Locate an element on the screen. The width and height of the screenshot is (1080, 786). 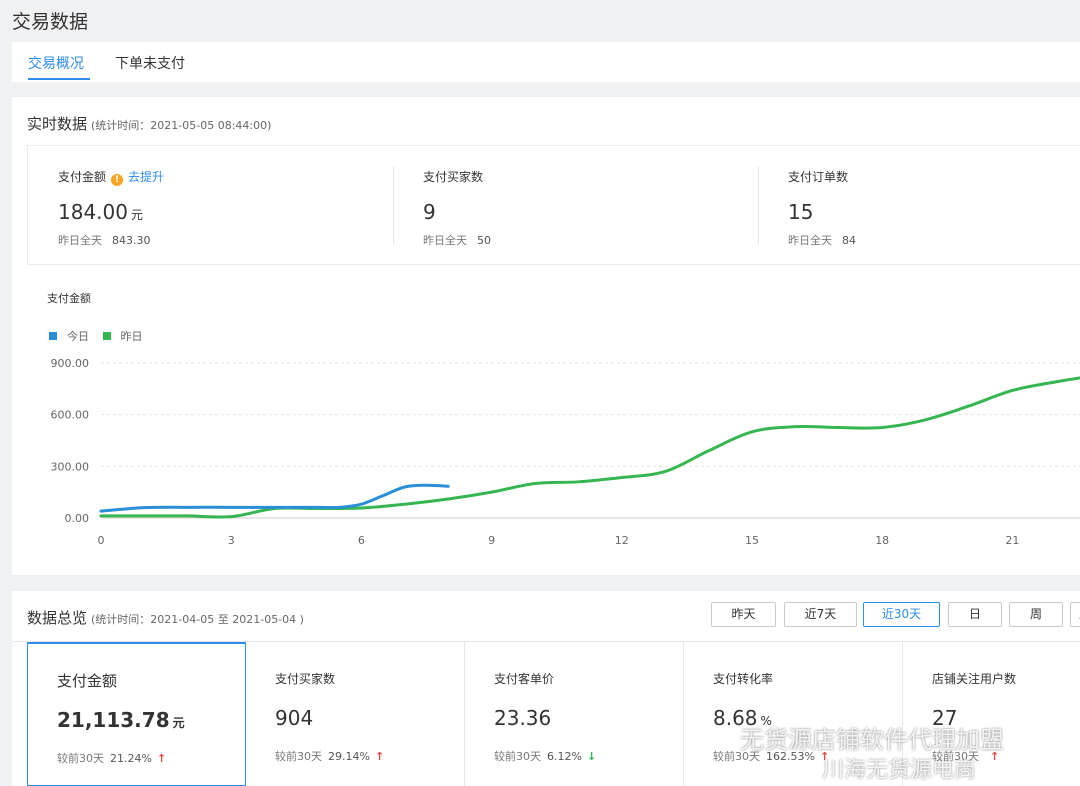
x-tick-label: 15 is located at coordinates (752, 540).